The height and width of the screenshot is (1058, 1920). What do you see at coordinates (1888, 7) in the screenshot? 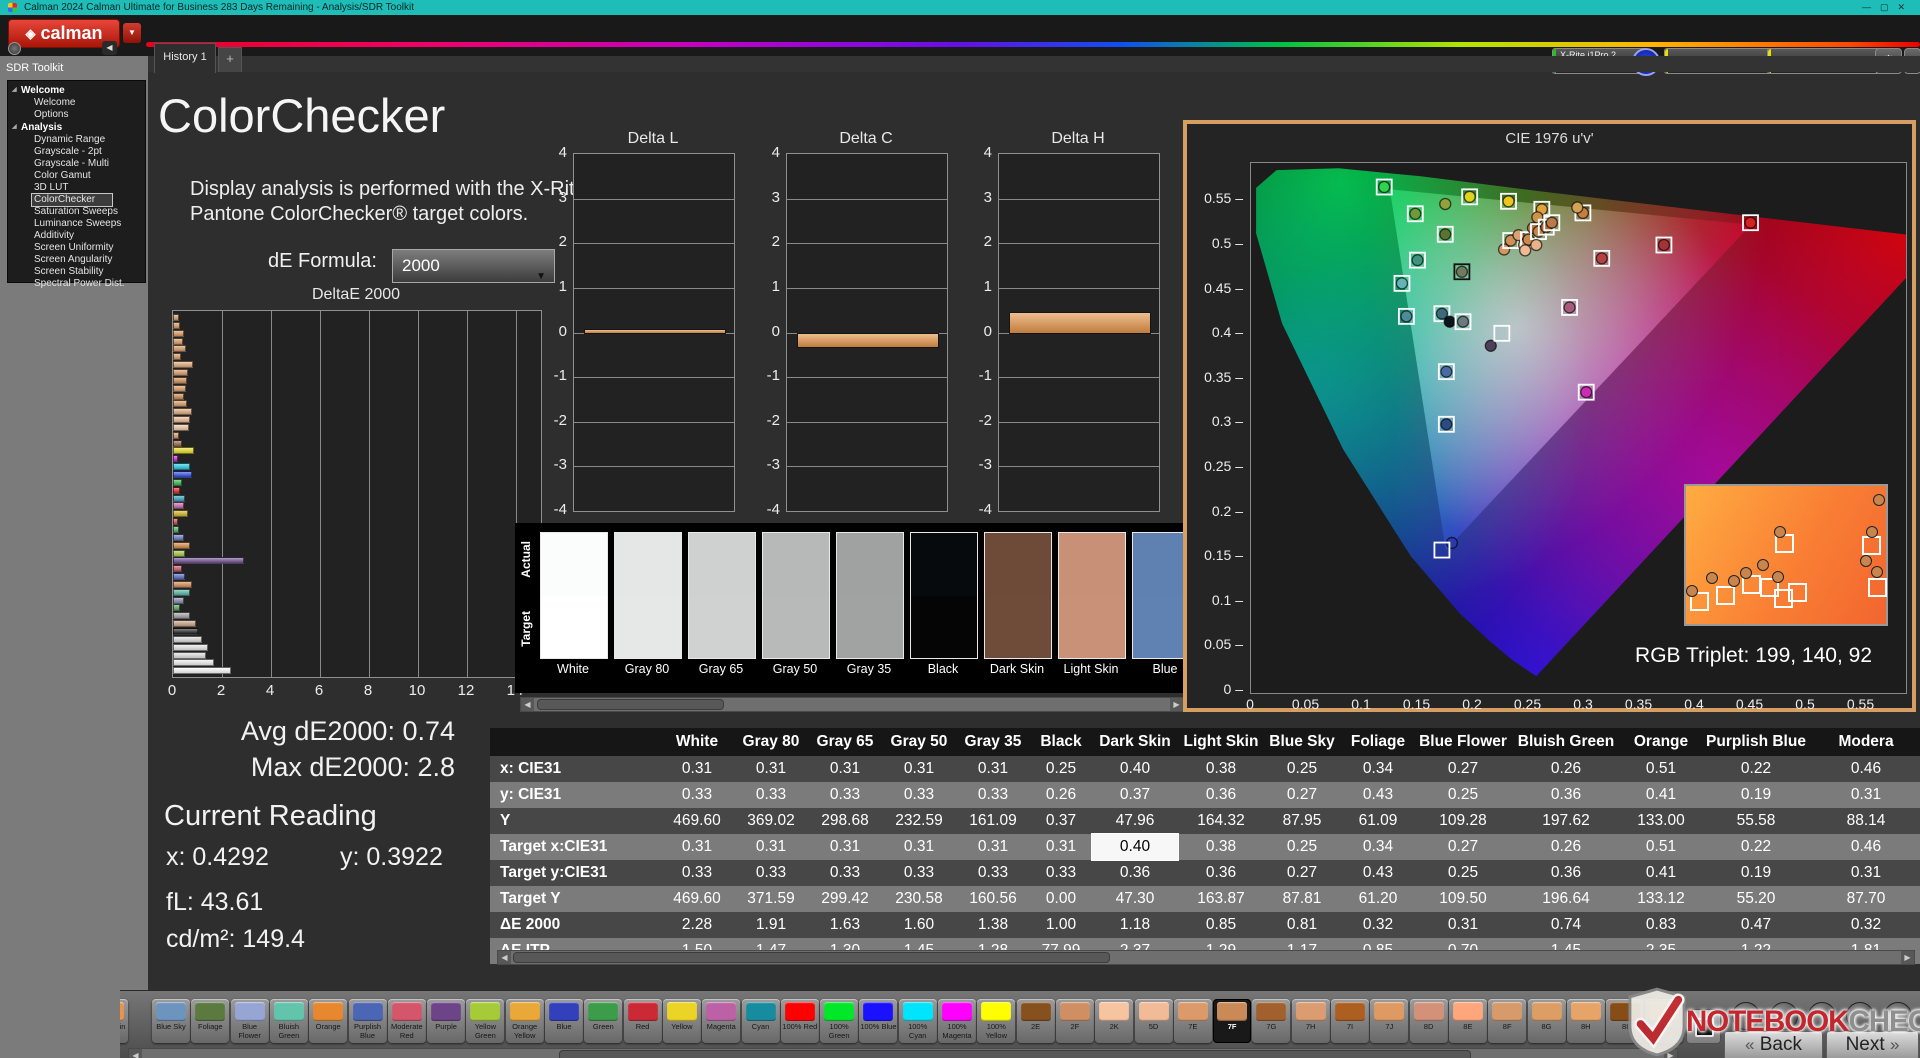
I see `window-controls: —▢✕` at bounding box center [1888, 7].